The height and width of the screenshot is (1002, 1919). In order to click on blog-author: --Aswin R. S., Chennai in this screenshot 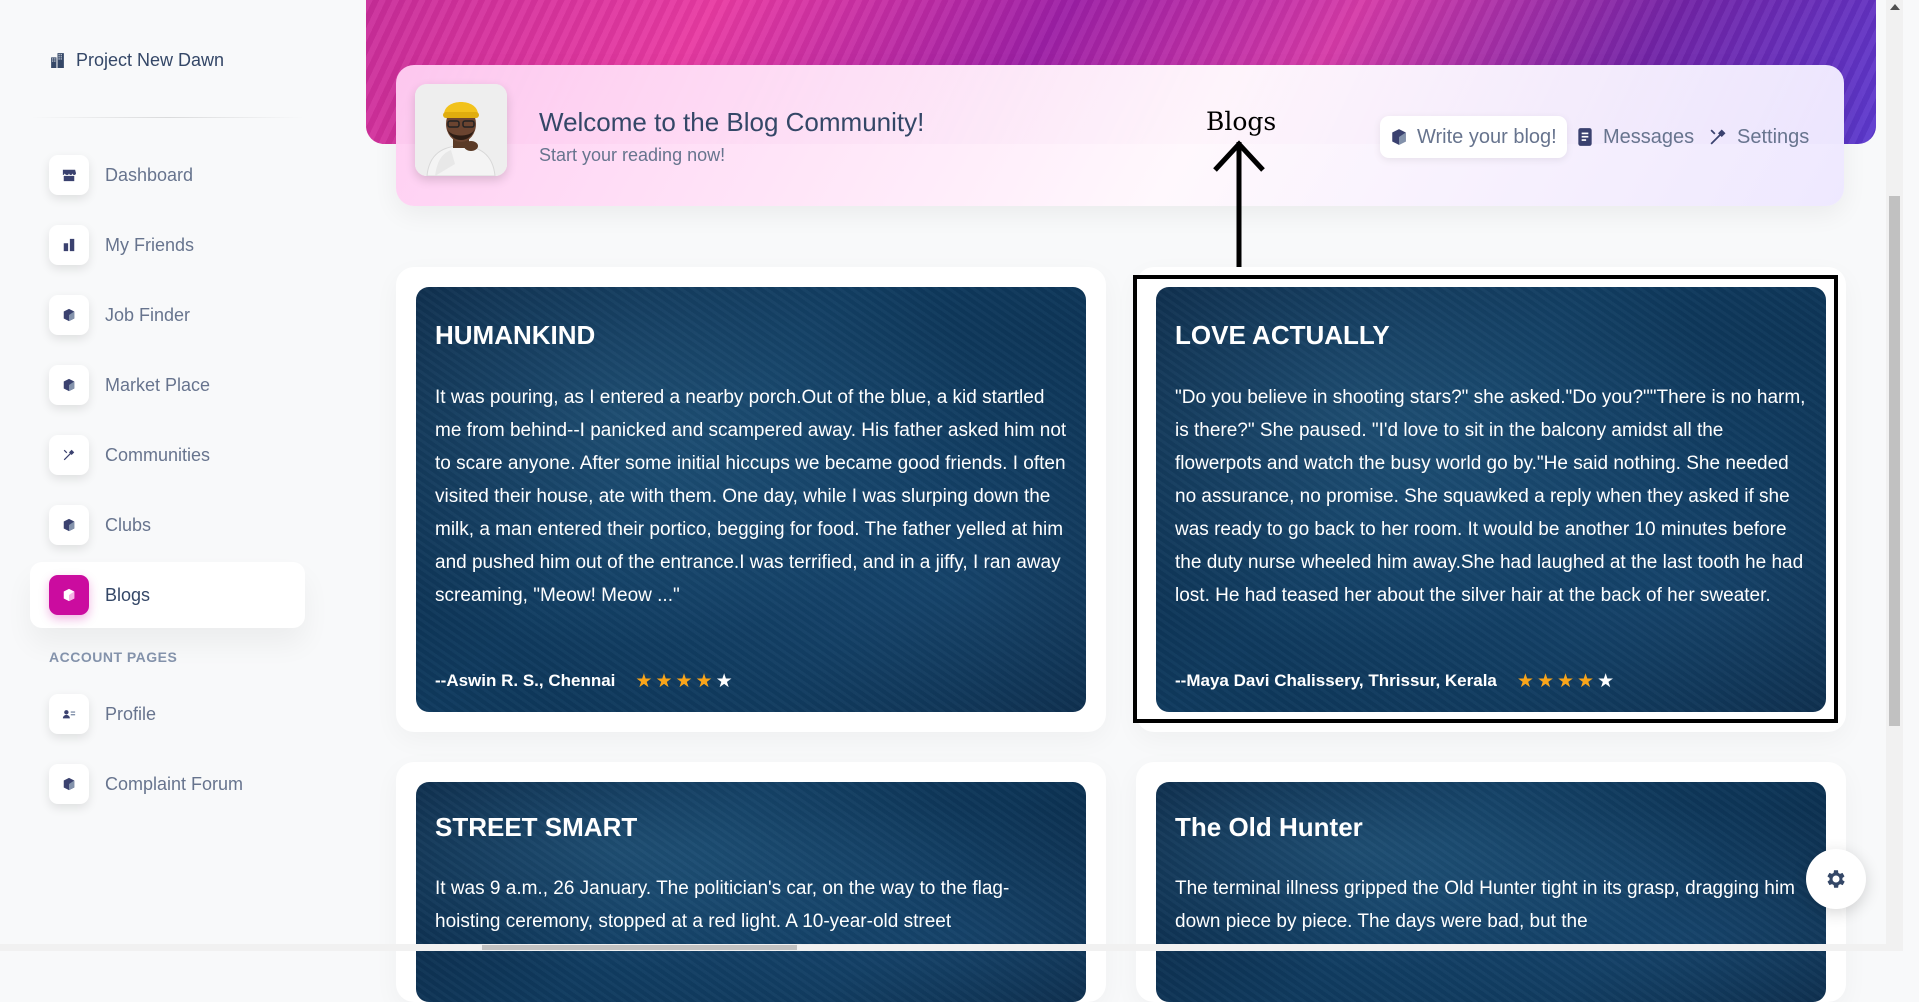, I will do `click(525, 680)`.